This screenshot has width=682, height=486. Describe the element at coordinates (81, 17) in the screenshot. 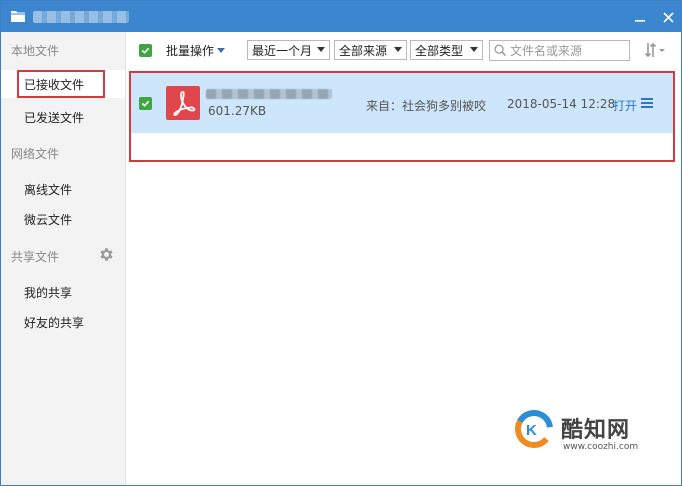

I see `title-text-blurred` at that location.